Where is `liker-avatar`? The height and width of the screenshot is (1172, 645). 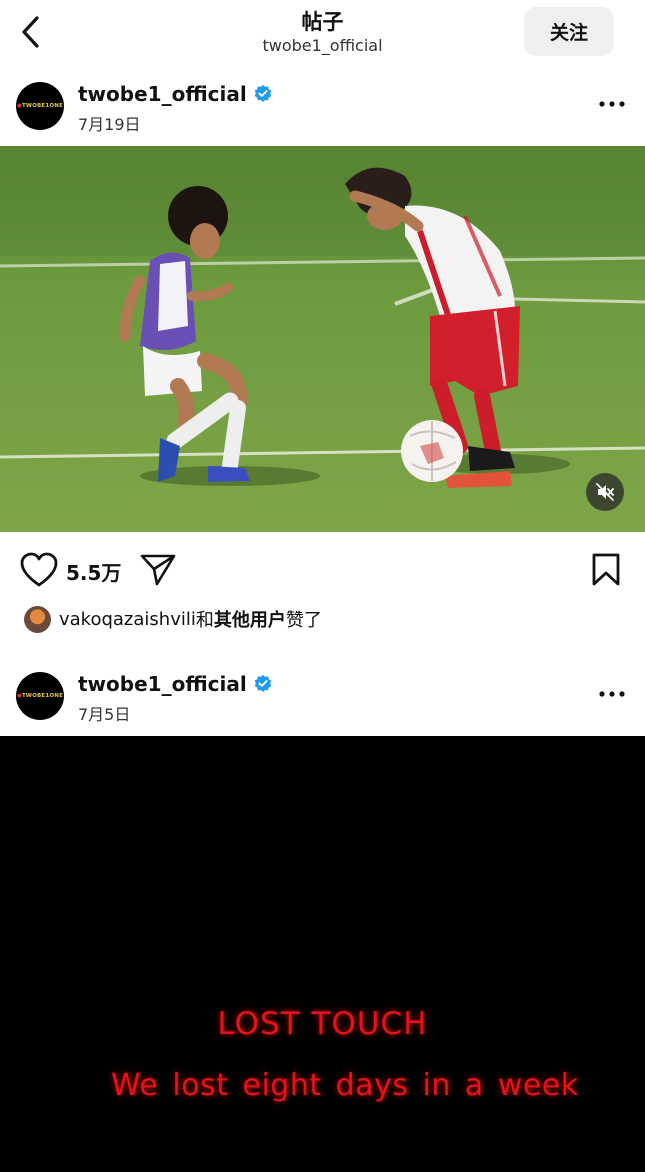
liker-avatar is located at coordinates (37, 619).